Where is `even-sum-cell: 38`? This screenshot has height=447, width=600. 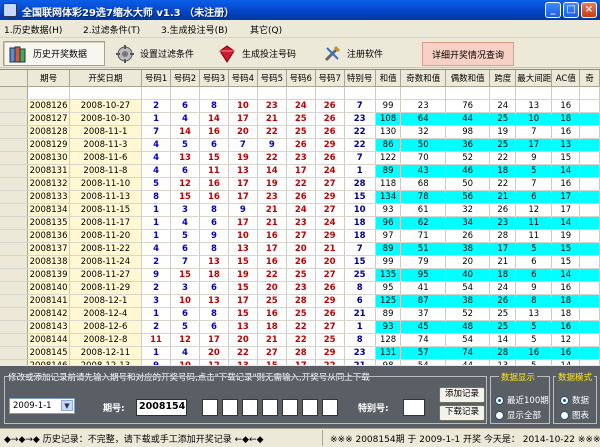 even-sum-cell: 38 is located at coordinates (468, 301).